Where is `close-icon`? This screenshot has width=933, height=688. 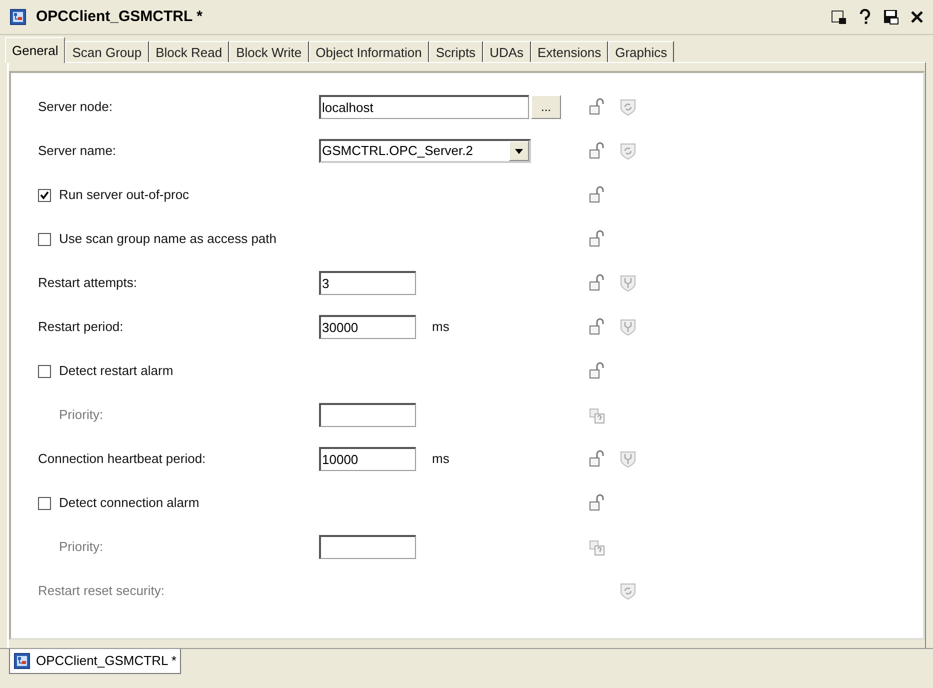 close-icon is located at coordinates (917, 17).